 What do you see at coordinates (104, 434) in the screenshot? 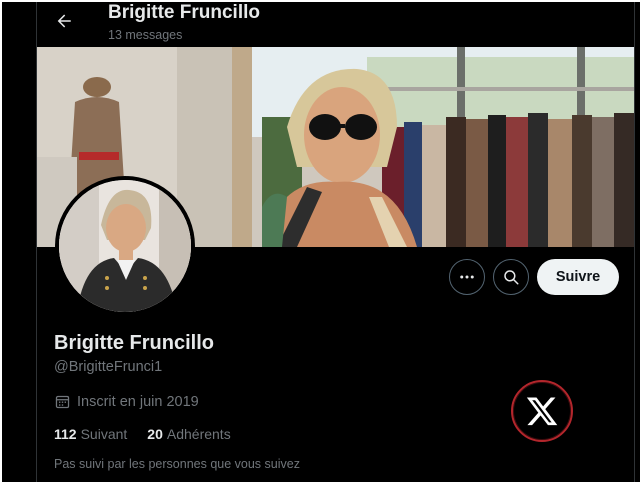
I see `following-label: Suivant` at bounding box center [104, 434].